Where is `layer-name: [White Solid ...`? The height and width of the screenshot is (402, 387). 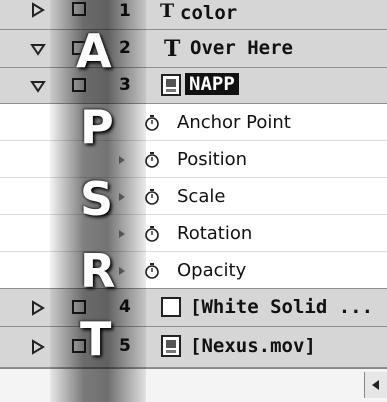
layer-name: [White Solid ... is located at coordinates (281, 307).